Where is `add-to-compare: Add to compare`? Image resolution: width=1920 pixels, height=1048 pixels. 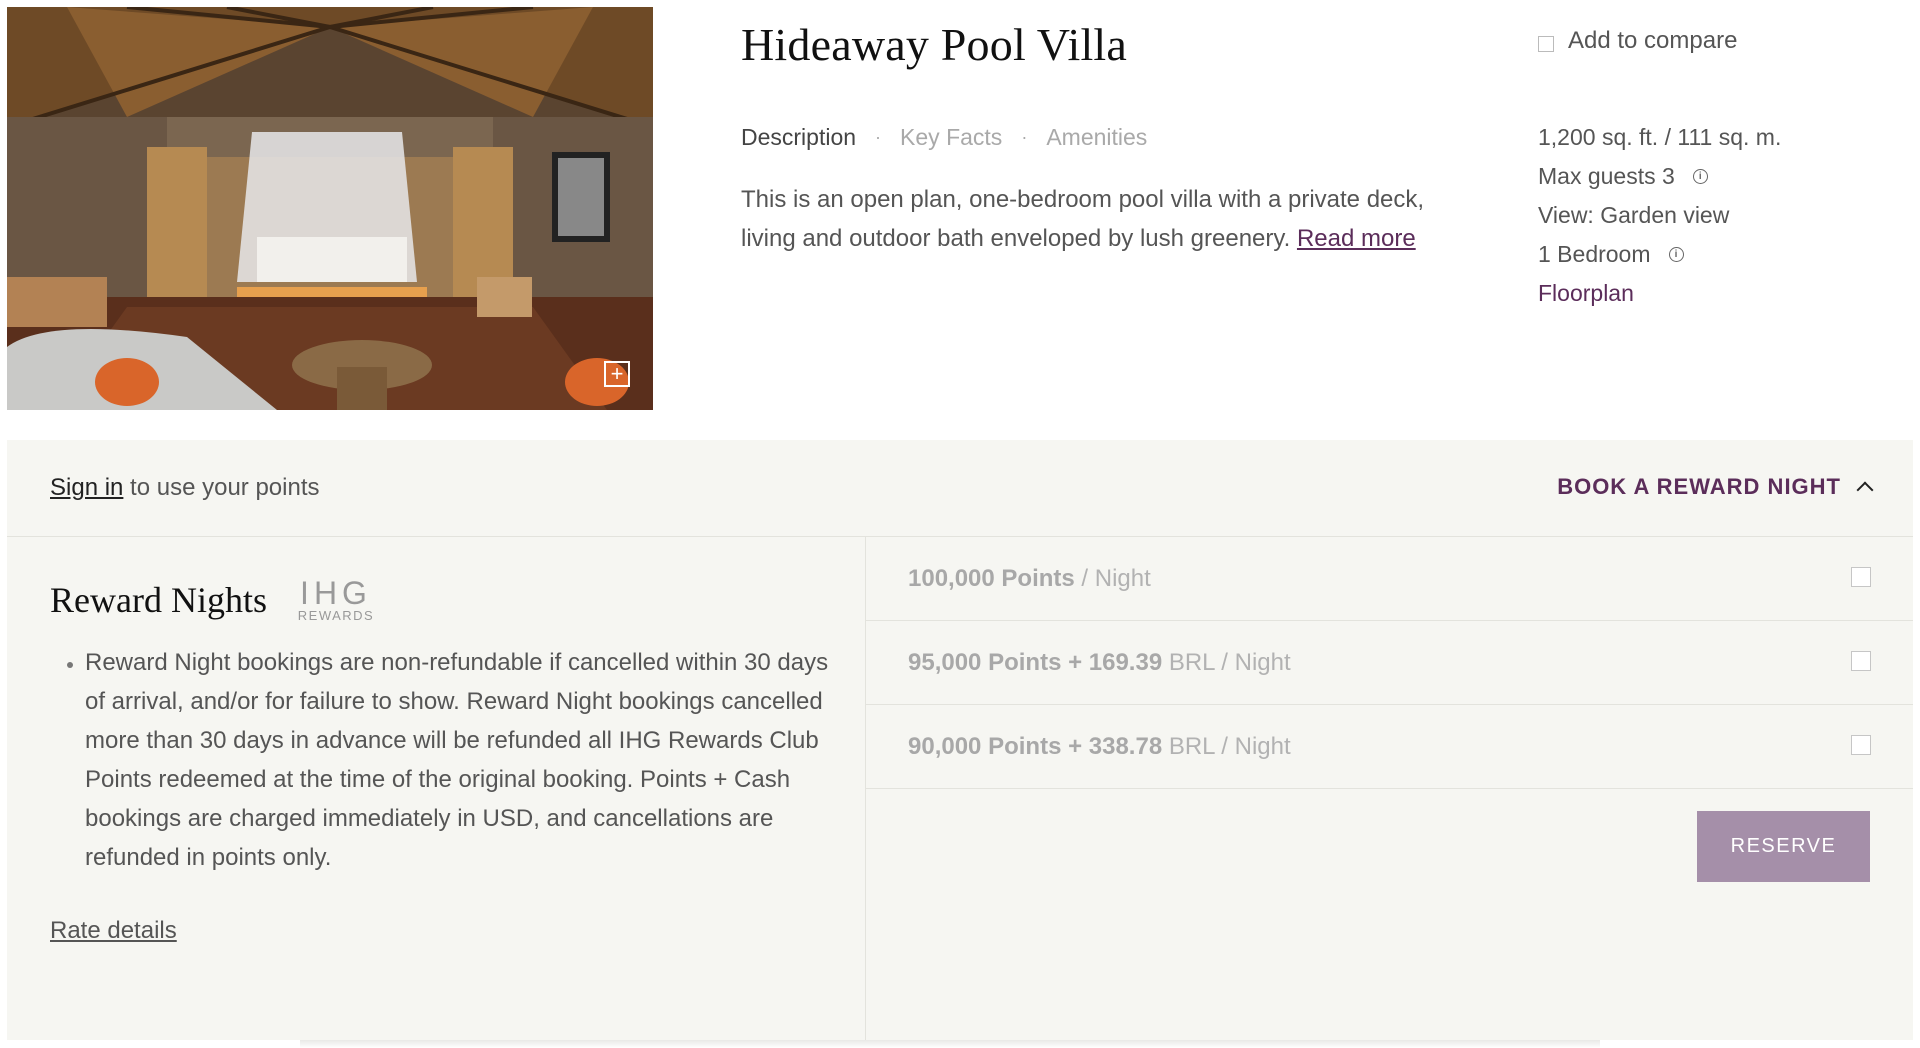 add-to-compare: Add to compare is located at coordinates (1637, 41).